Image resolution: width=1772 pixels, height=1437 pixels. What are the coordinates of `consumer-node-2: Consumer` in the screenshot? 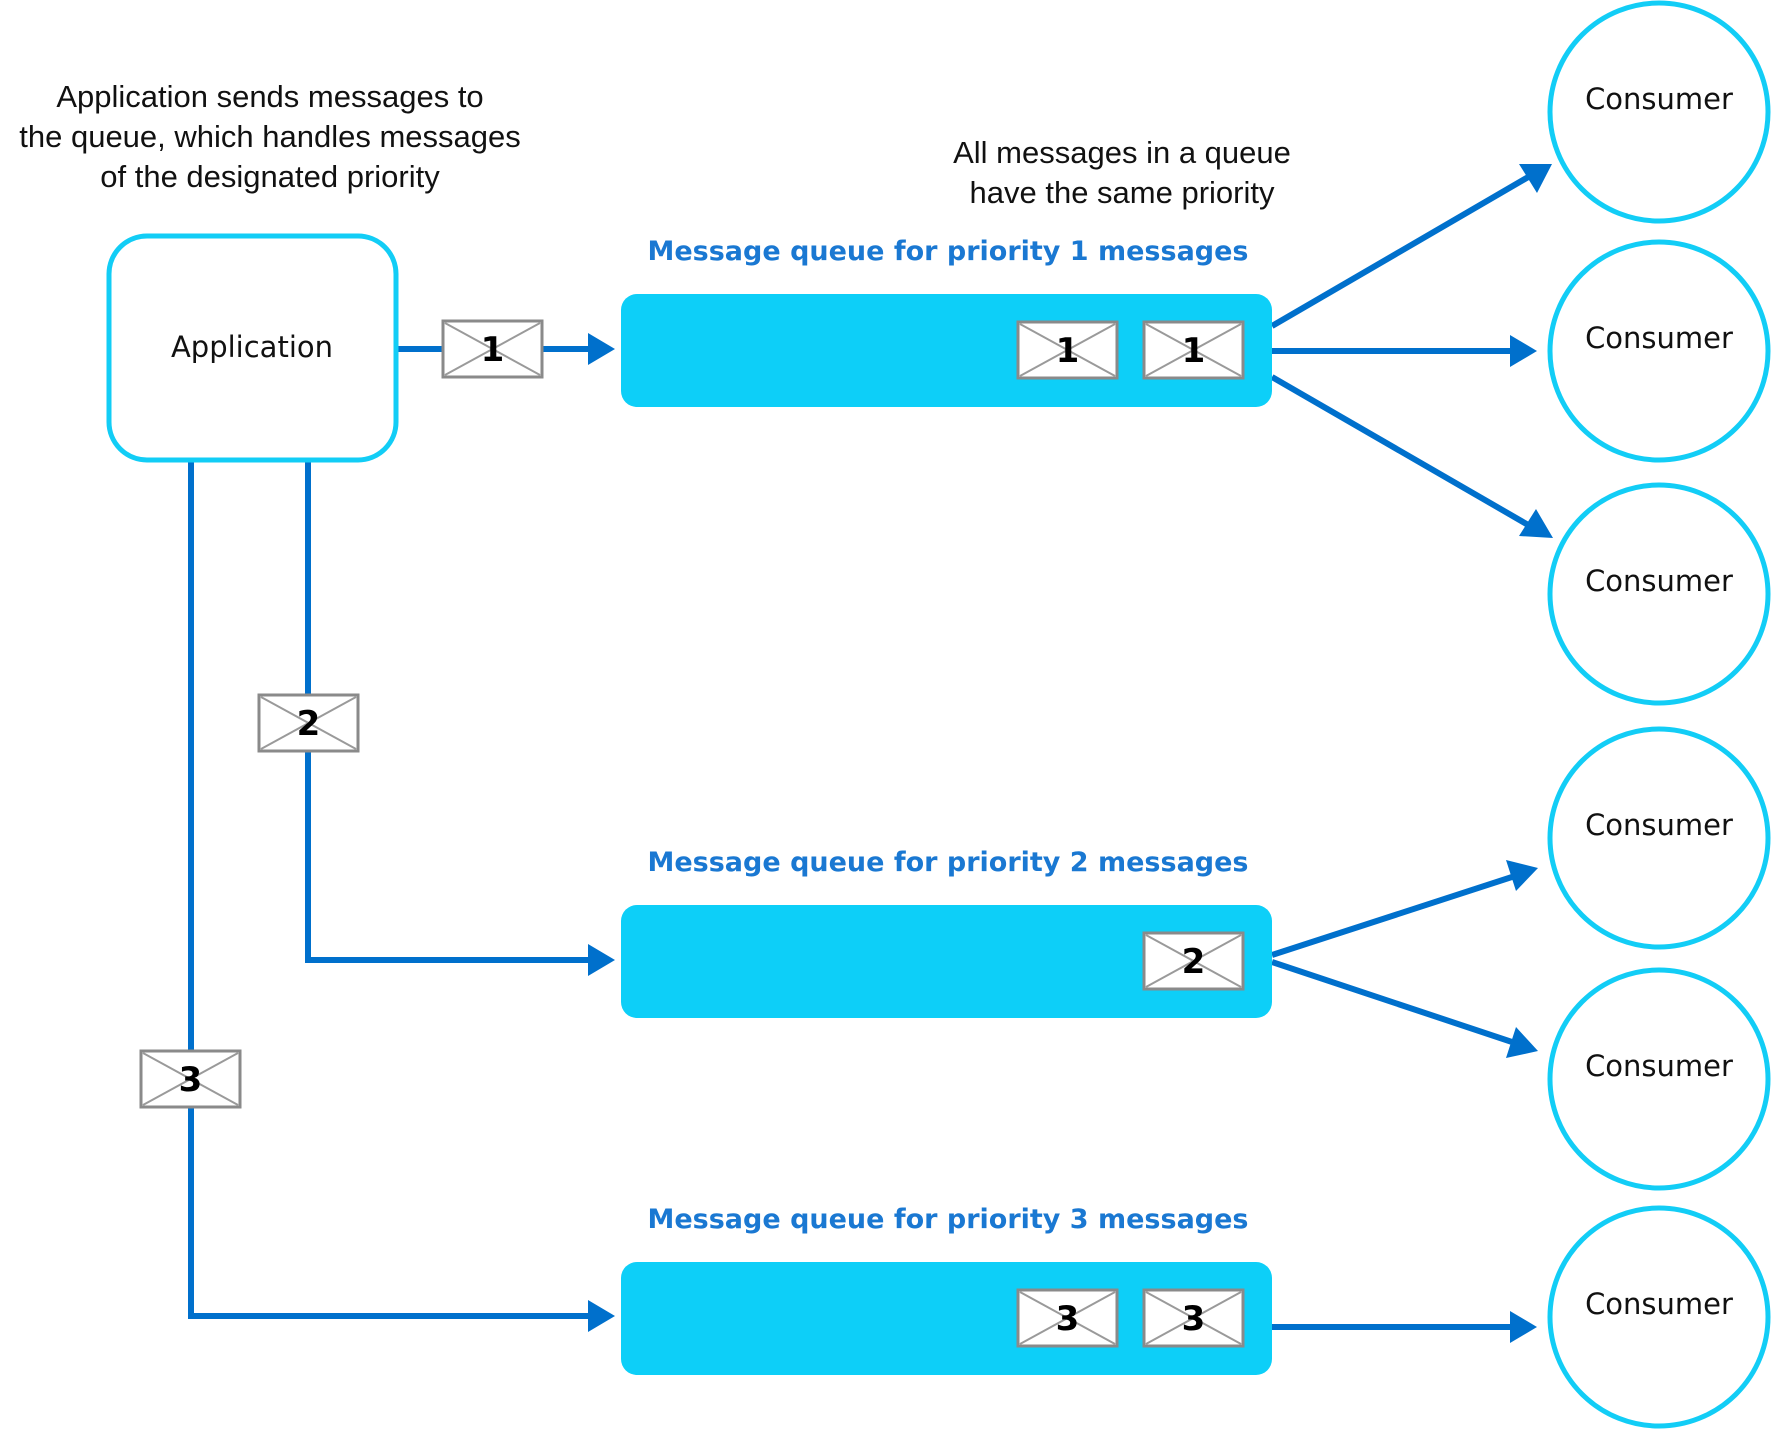 It's located at (1659, 351).